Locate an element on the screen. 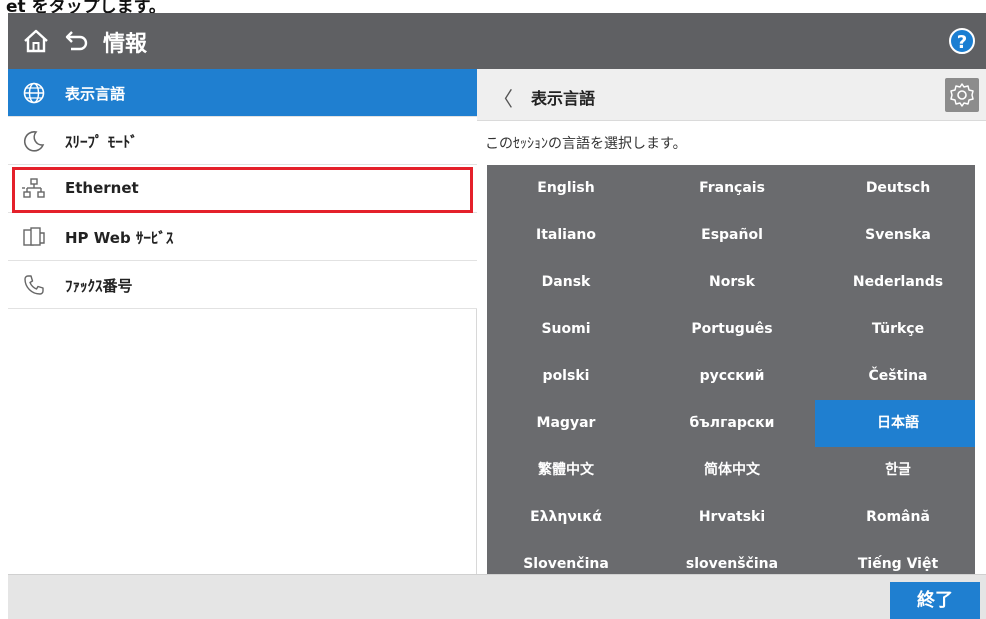 This screenshot has width=986, height=619. menu-item-label: ｽﾘｰﾌﾟ ﾓｰﾄﾞ is located at coordinates (101, 142).